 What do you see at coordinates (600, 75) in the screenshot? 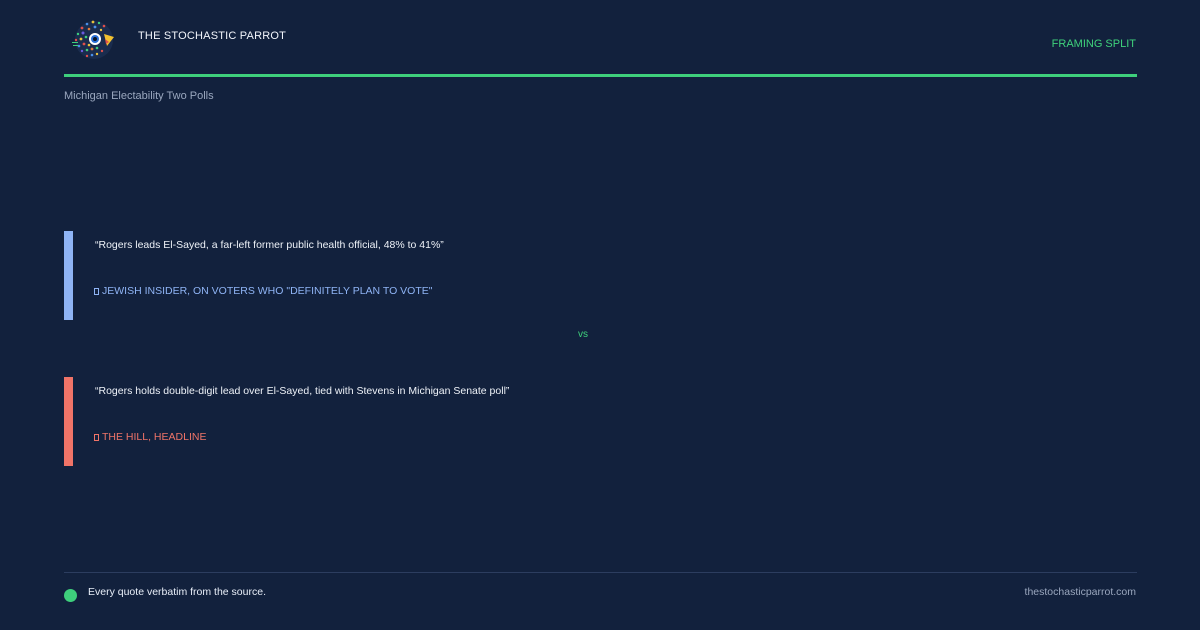
I see `header-divider` at bounding box center [600, 75].